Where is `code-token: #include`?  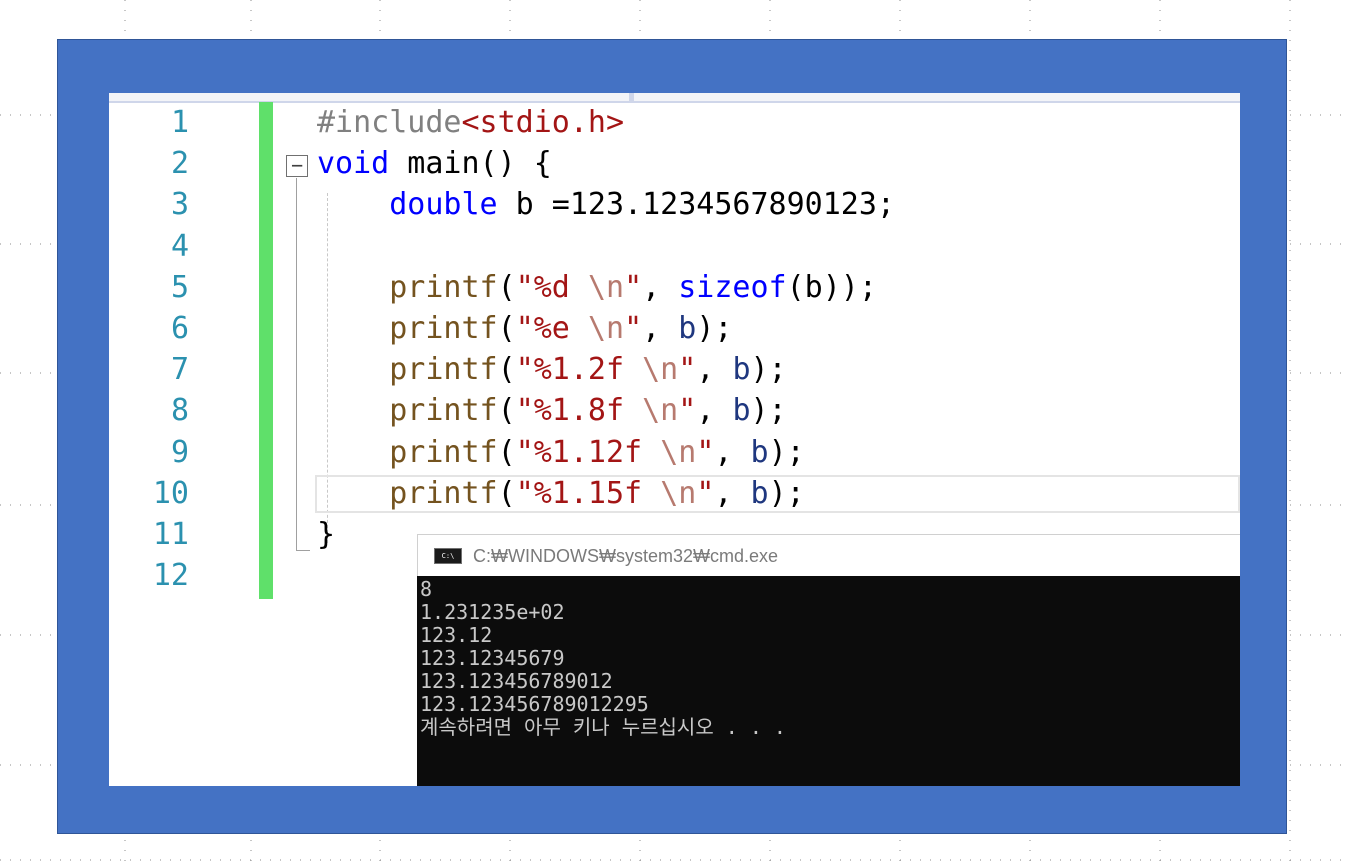 code-token: #include is located at coordinates (389, 122).